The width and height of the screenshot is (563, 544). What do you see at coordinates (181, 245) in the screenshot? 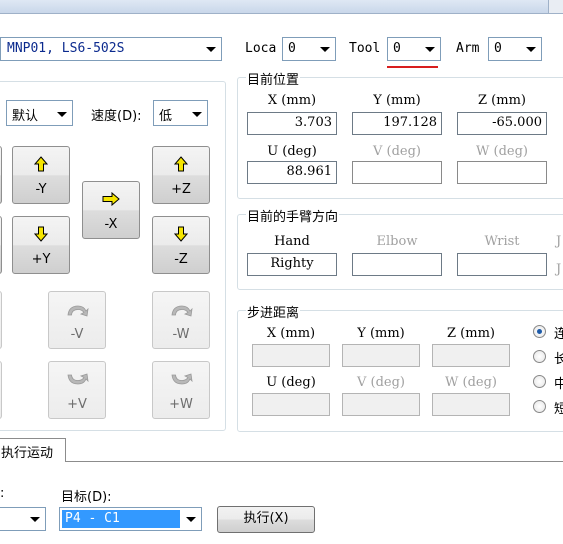
I see `minus-z-button: -Z` at bounding box center [181, 245].